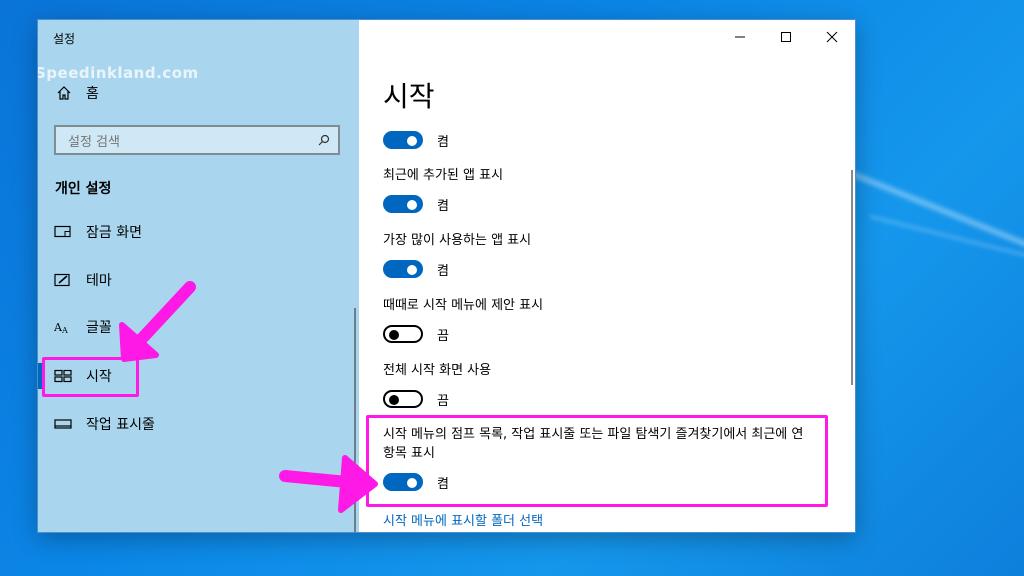 The width and height of the screenshot is (1024, 576). What do you see at coordinates (62, 231) in the screenshot?
I see `lock-screen-icon` at bounding box center [62, 231].